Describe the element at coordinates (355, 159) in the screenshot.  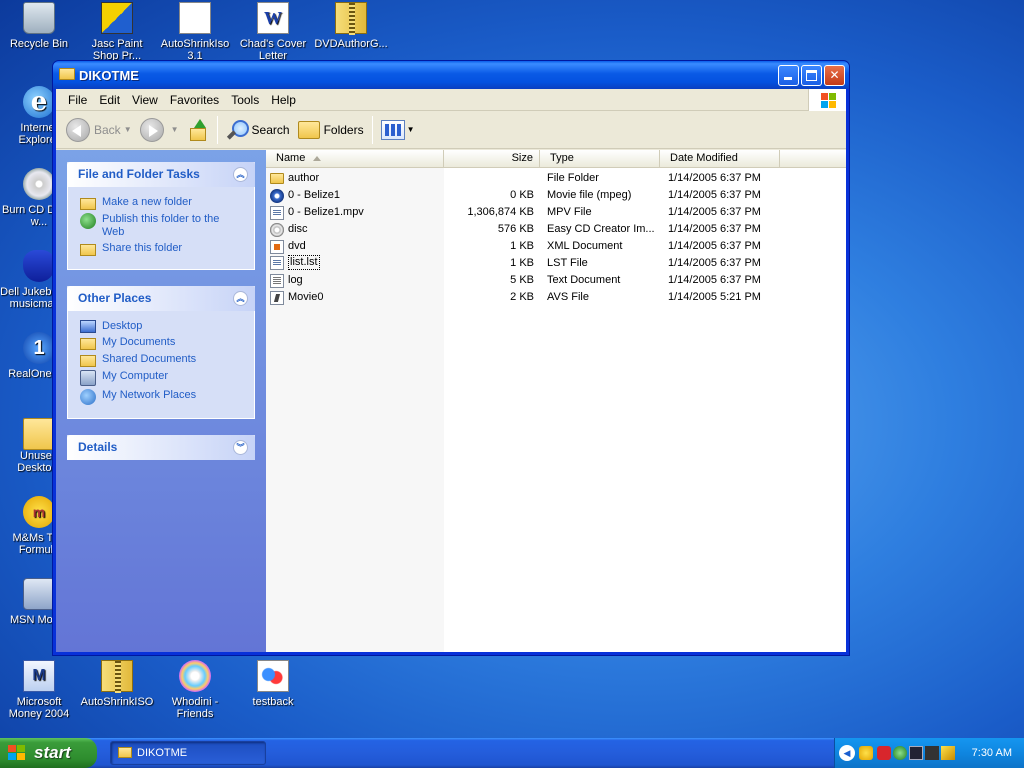
I see `column-header-name: Name` at that location.